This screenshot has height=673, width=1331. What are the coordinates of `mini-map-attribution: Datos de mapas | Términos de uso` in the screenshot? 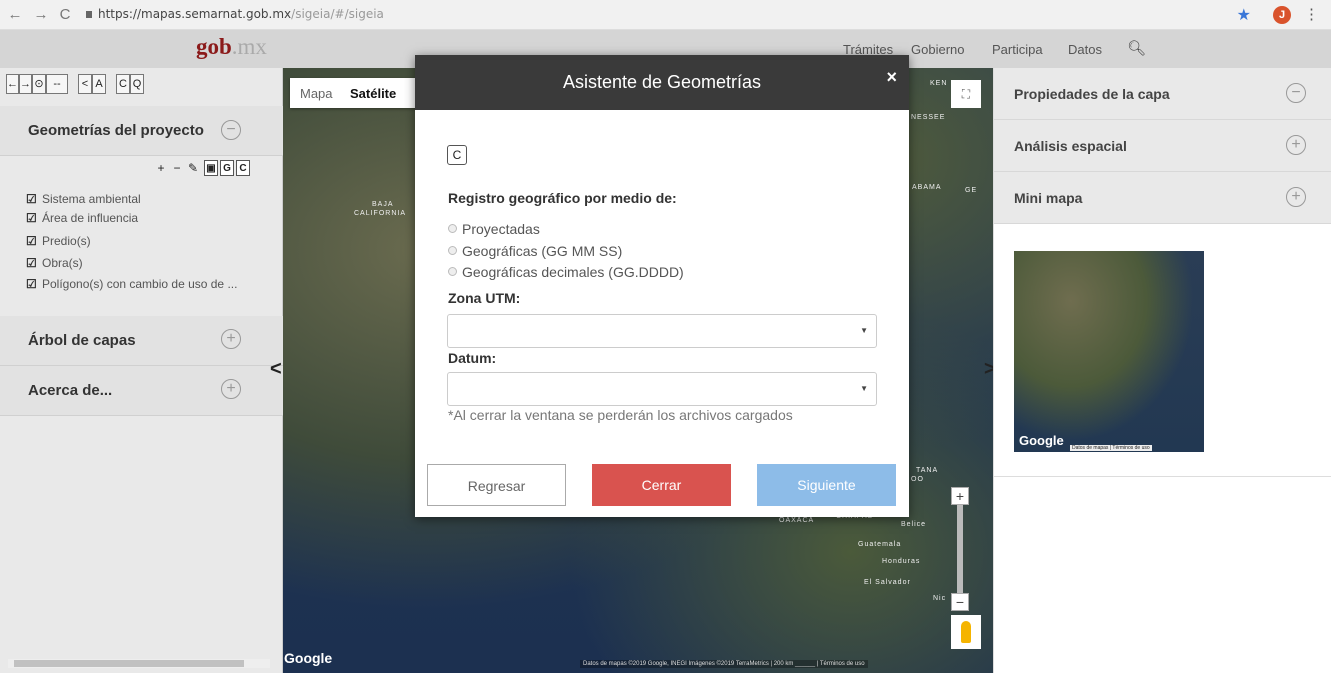 It's located at (1111, 448).